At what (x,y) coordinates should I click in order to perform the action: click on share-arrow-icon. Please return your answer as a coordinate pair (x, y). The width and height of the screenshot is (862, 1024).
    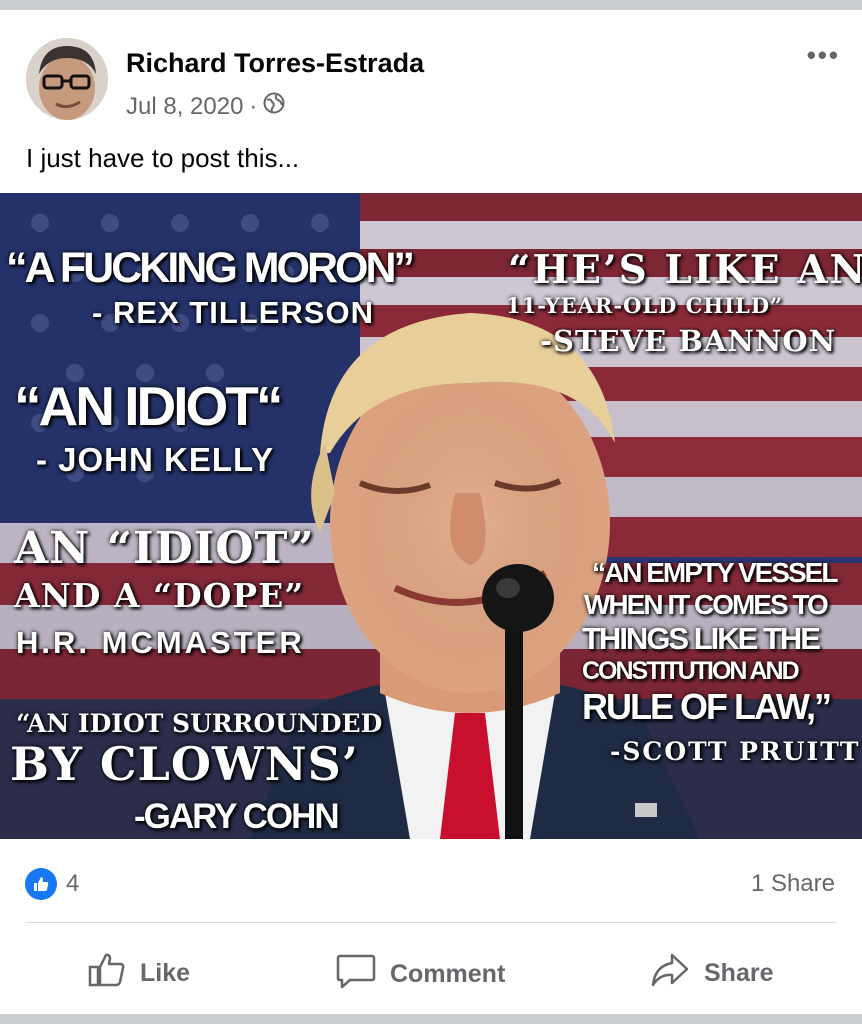
    Looking at the image, I should click on (670, 973).